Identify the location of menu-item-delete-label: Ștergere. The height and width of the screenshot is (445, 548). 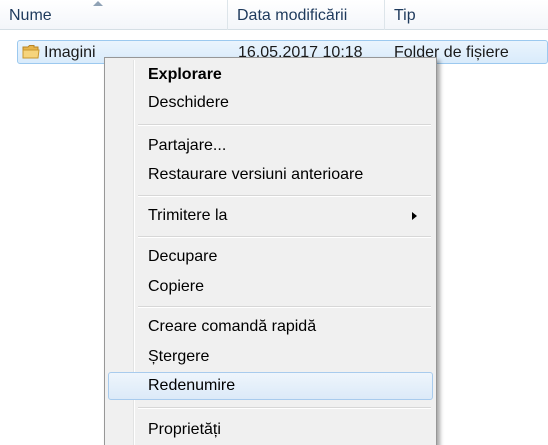
(179, 356).